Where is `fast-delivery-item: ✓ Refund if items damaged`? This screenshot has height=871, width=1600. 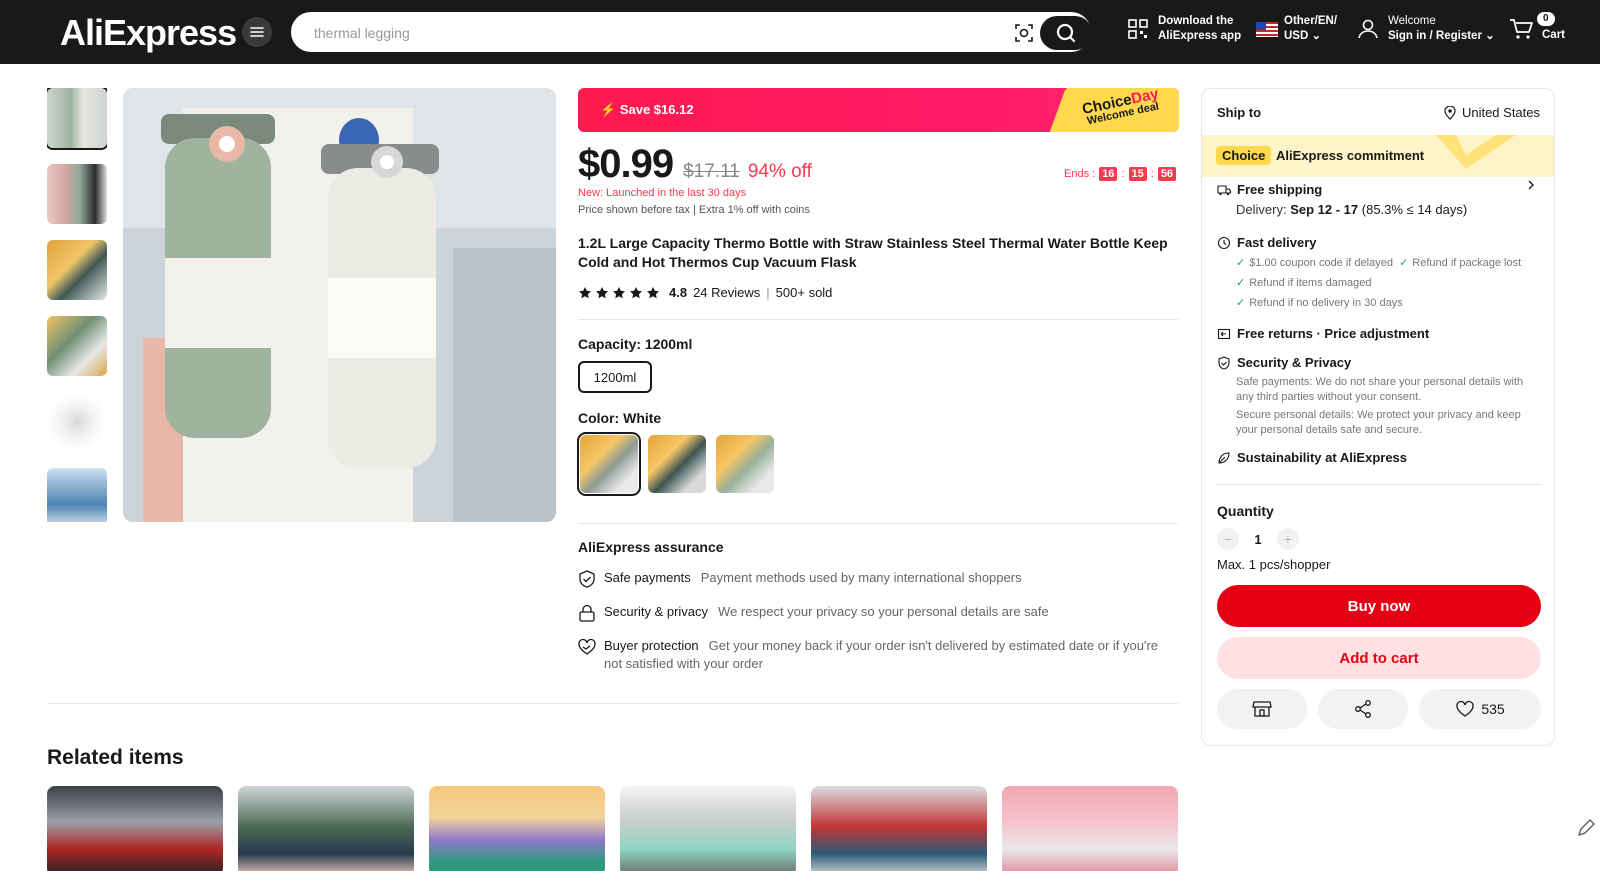 fast-delivery-item: ✓ Refund if items damaged is located at coordinates (1304, 283).